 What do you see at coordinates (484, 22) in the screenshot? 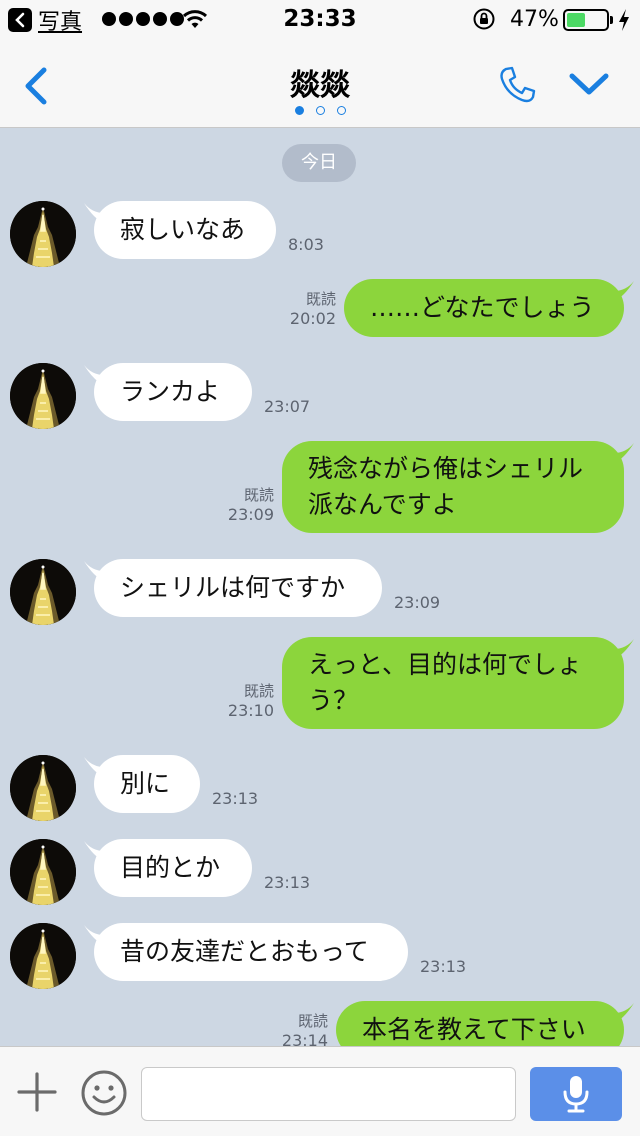
I see `orientation-lock-icon` at bounding box center [484, 22].